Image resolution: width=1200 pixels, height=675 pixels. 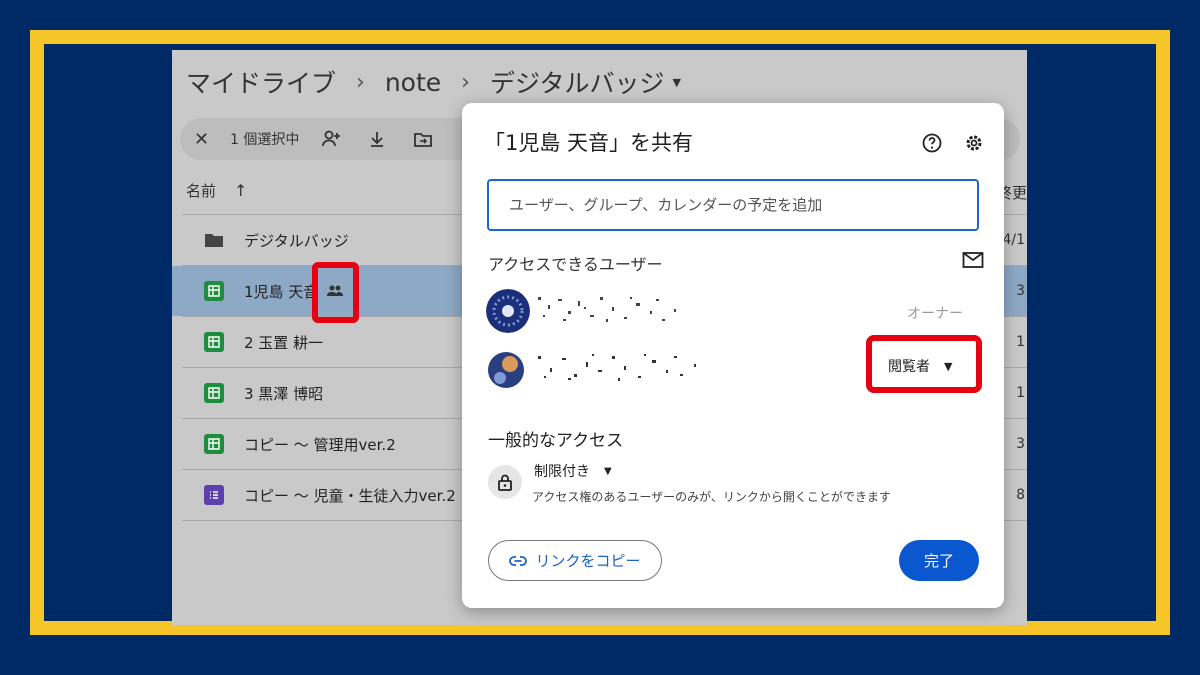 I want to click on access-heading: アクセスできるユーザー, so click(x=575, y=264).